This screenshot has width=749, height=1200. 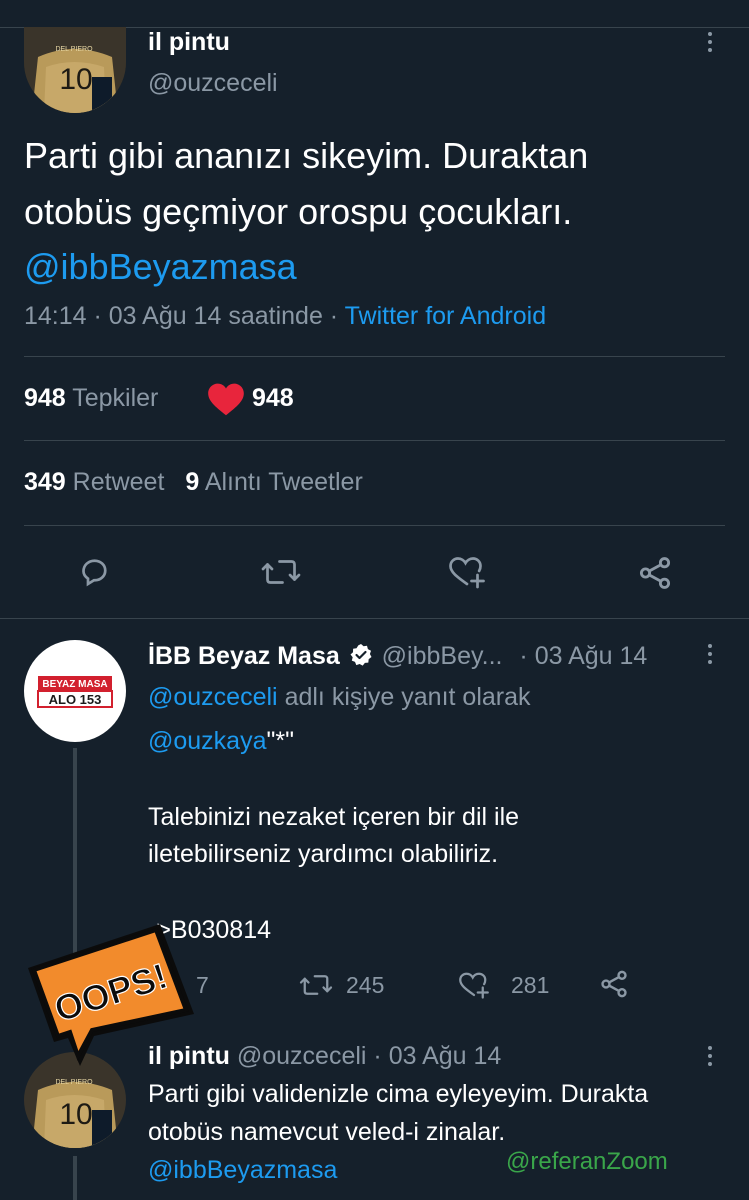 What do you see at coordinates (192, 482) in the screenshot?
I see `quote-count: 9` at bounding box center [192, 482].